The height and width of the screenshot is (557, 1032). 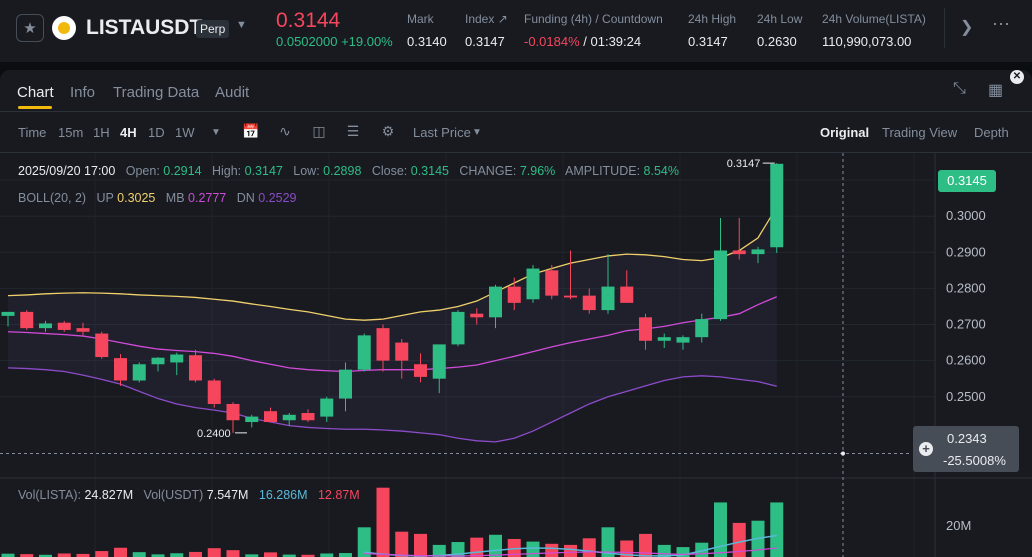 What do you see at coordinates (966, 287) in the screenshot?
I see `y-tick-label: 0.2800` at bounding box center [966, 287].